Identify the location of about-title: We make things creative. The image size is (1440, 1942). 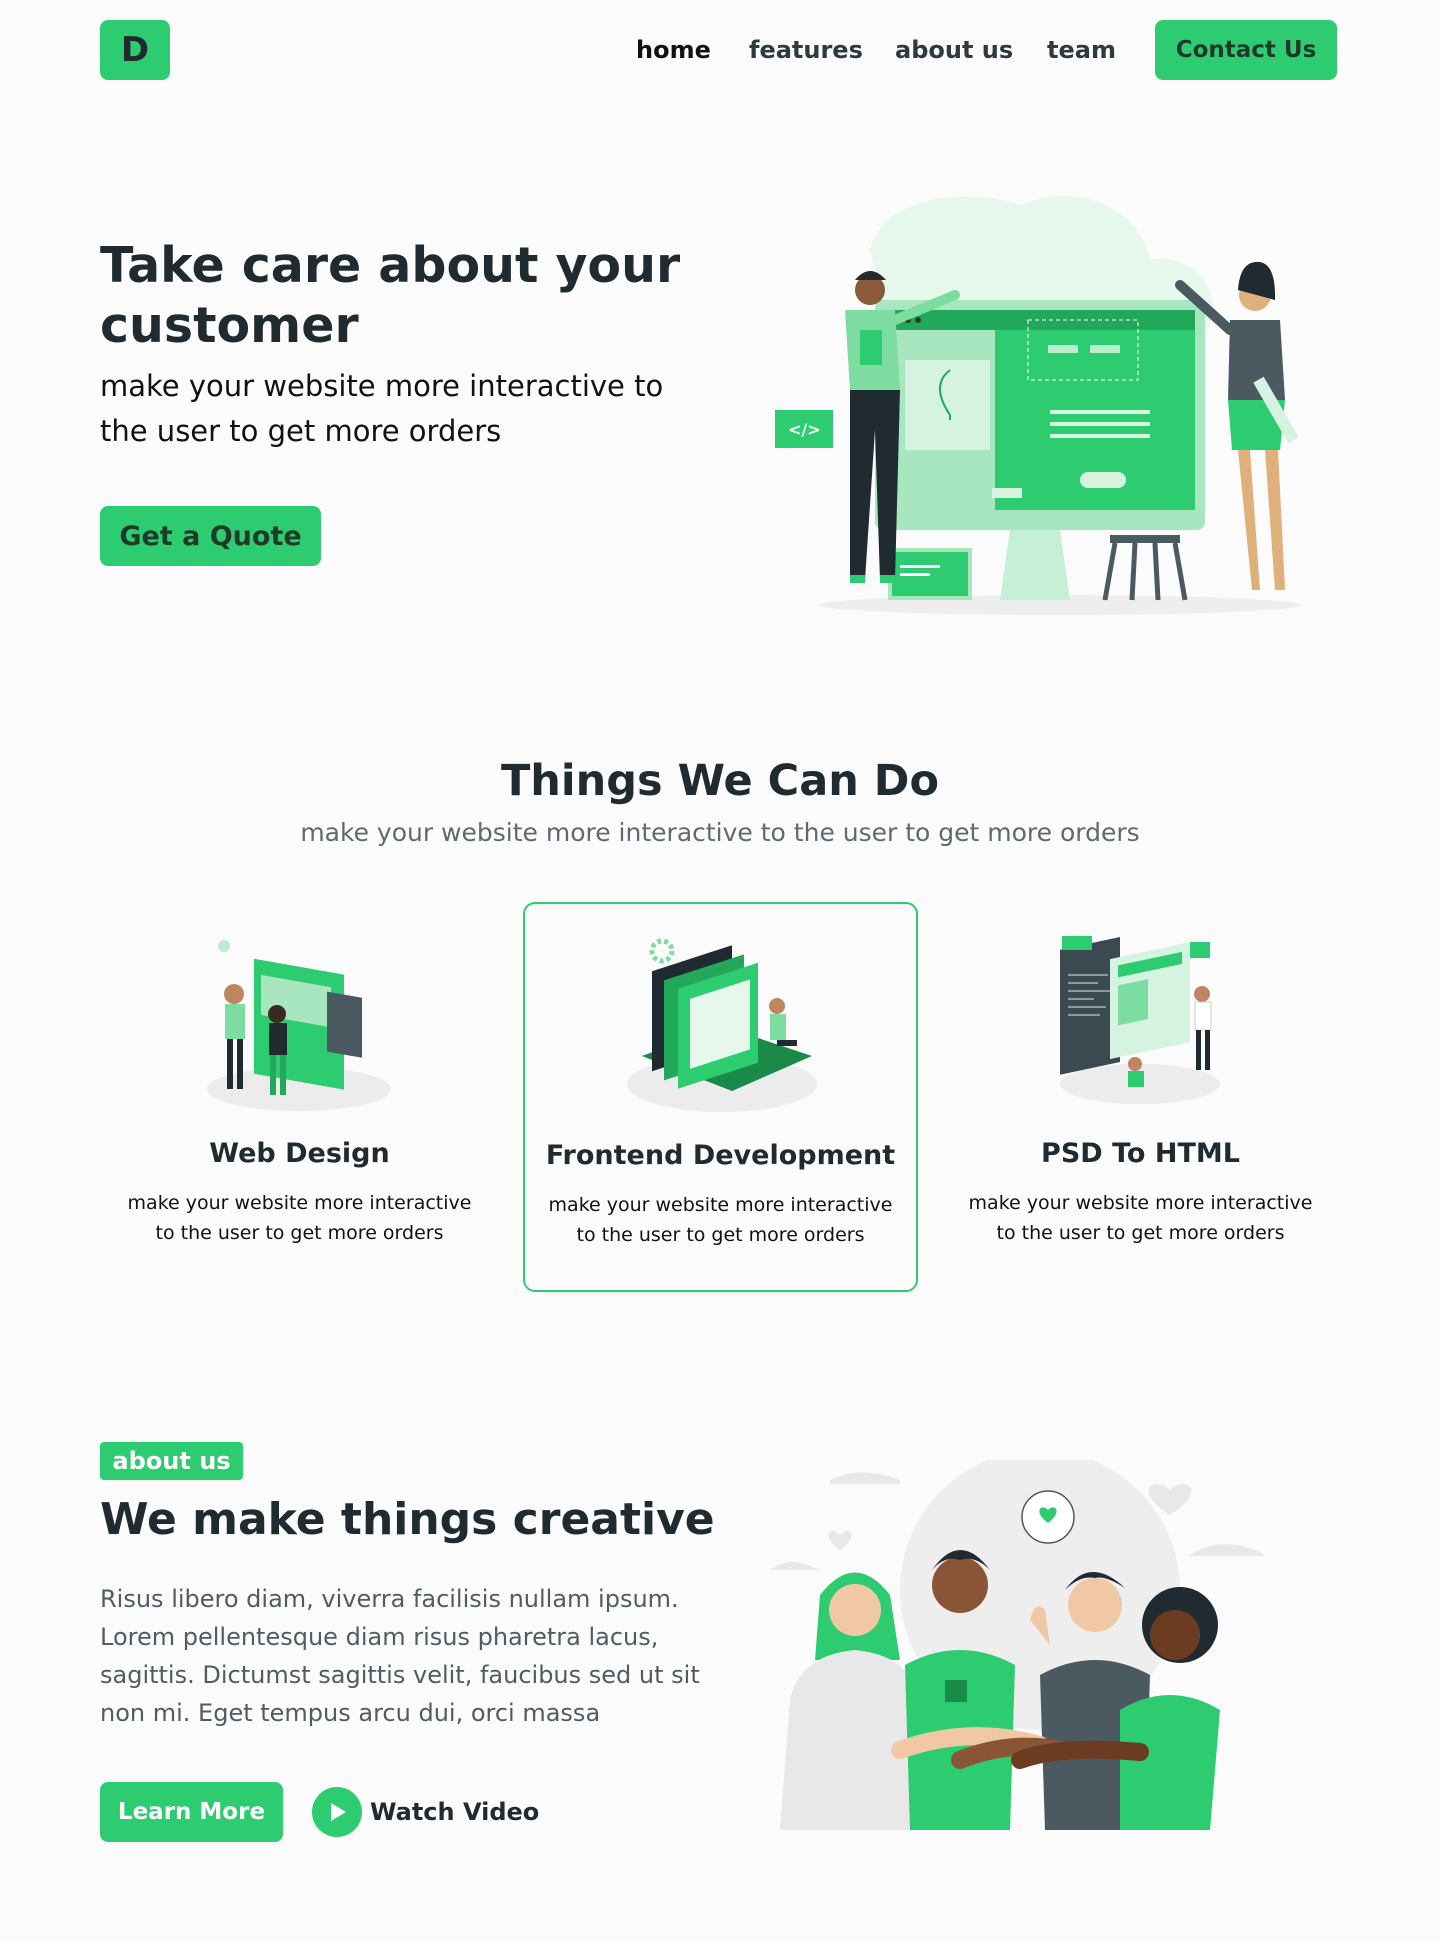
(407, 1519).